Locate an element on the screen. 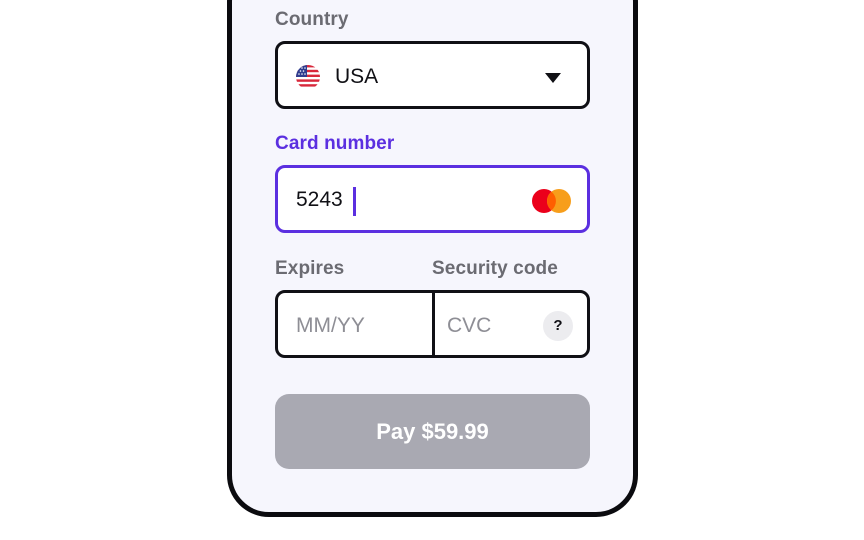  expiry-input: MM/YY is located at coordinates (330, 326).